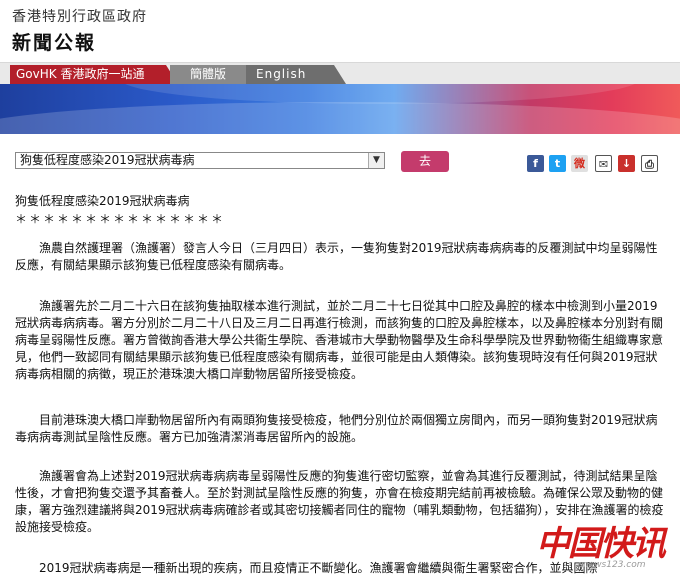  I want to click on chevron-down-icon: ▼, so click(376, 160).